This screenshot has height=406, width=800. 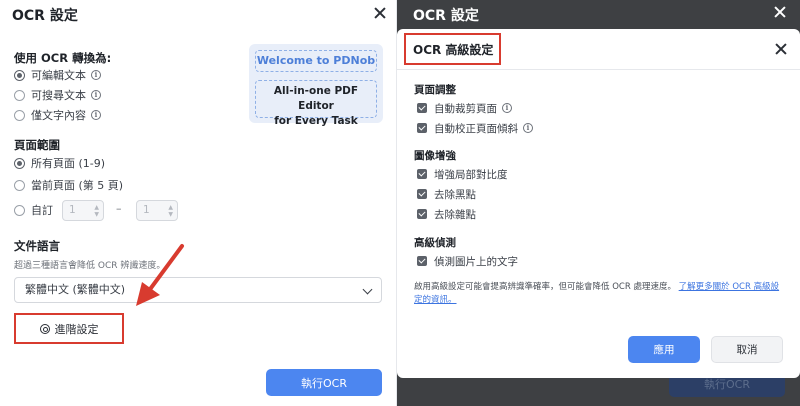 I want to click on radio-editable-text: 可編輯文本 i, so click(x=57, y=75).